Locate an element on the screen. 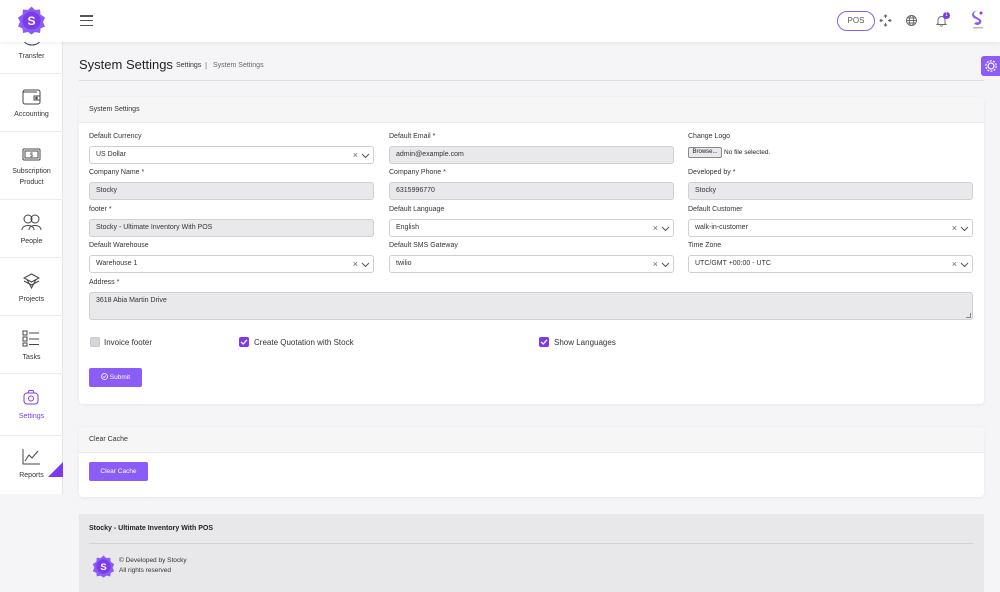 This screenshot has width=1000, height=592. breadcrumb-current: System Settings is located at coordinates (238, 65).